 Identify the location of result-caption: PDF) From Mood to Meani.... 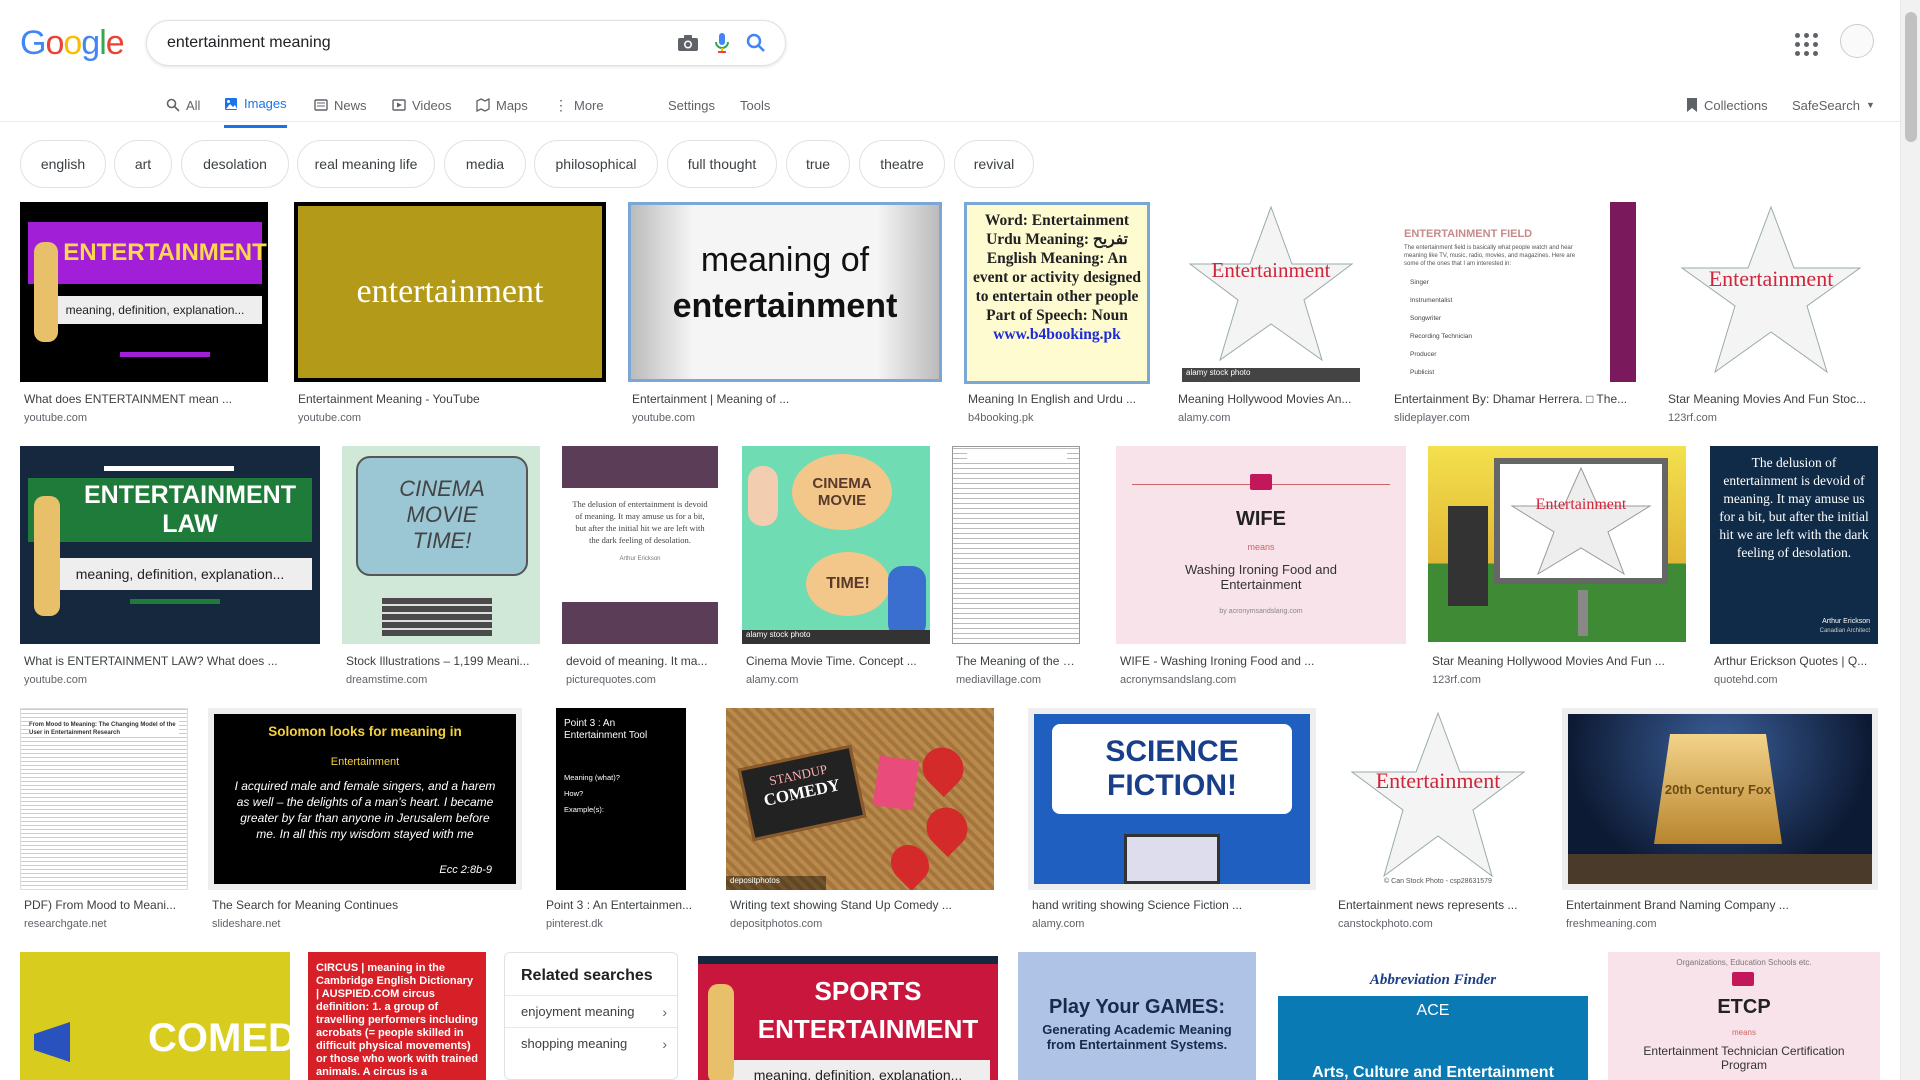
(107, 905).